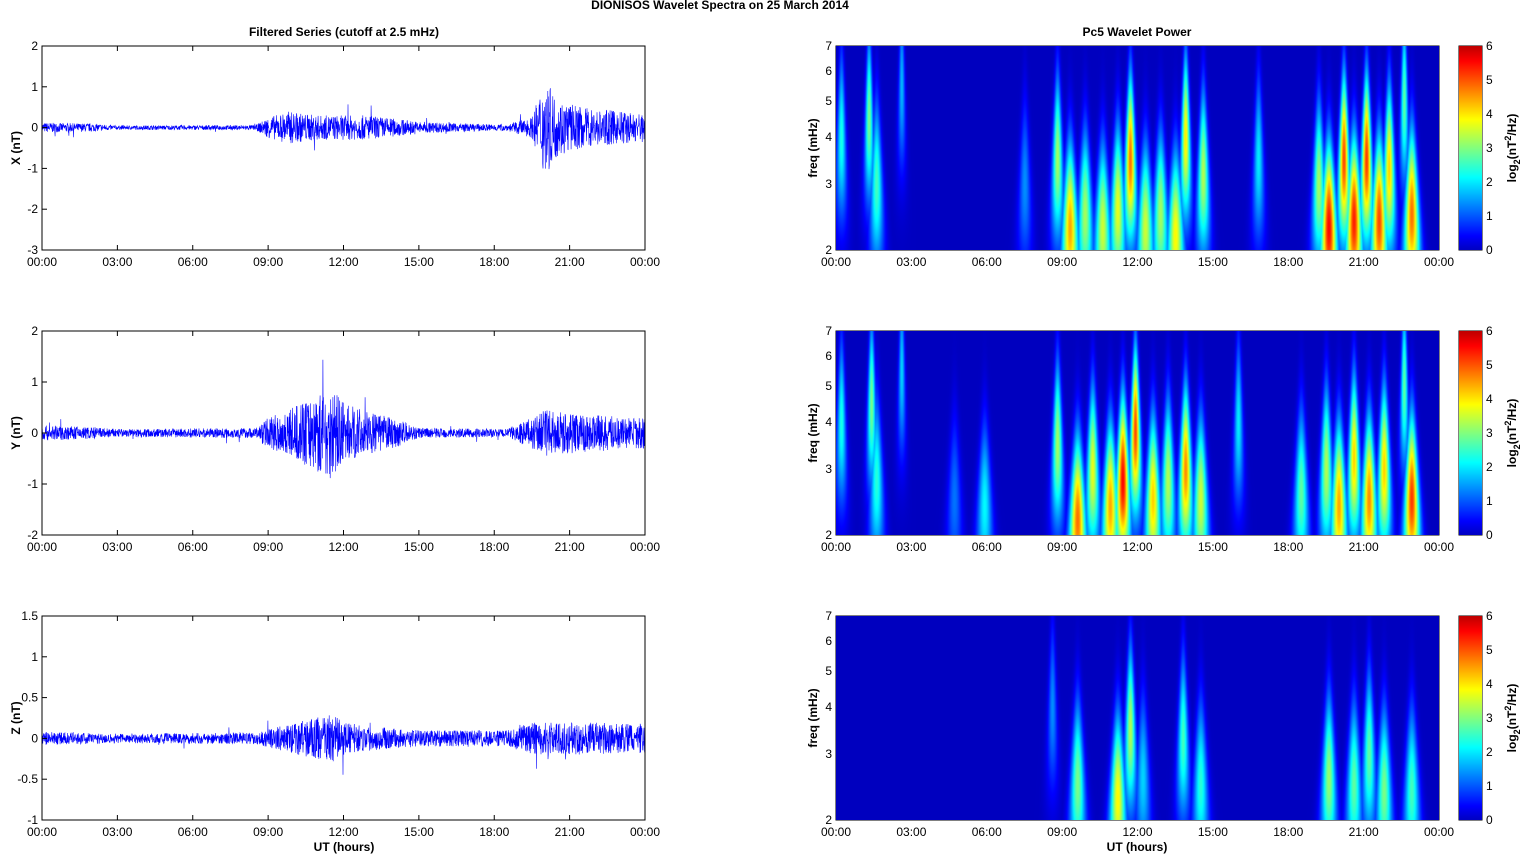  Describe the element at coordinates (1489, 148) in the screenshot. I see `colorbar-tick-label: 3` at that location.